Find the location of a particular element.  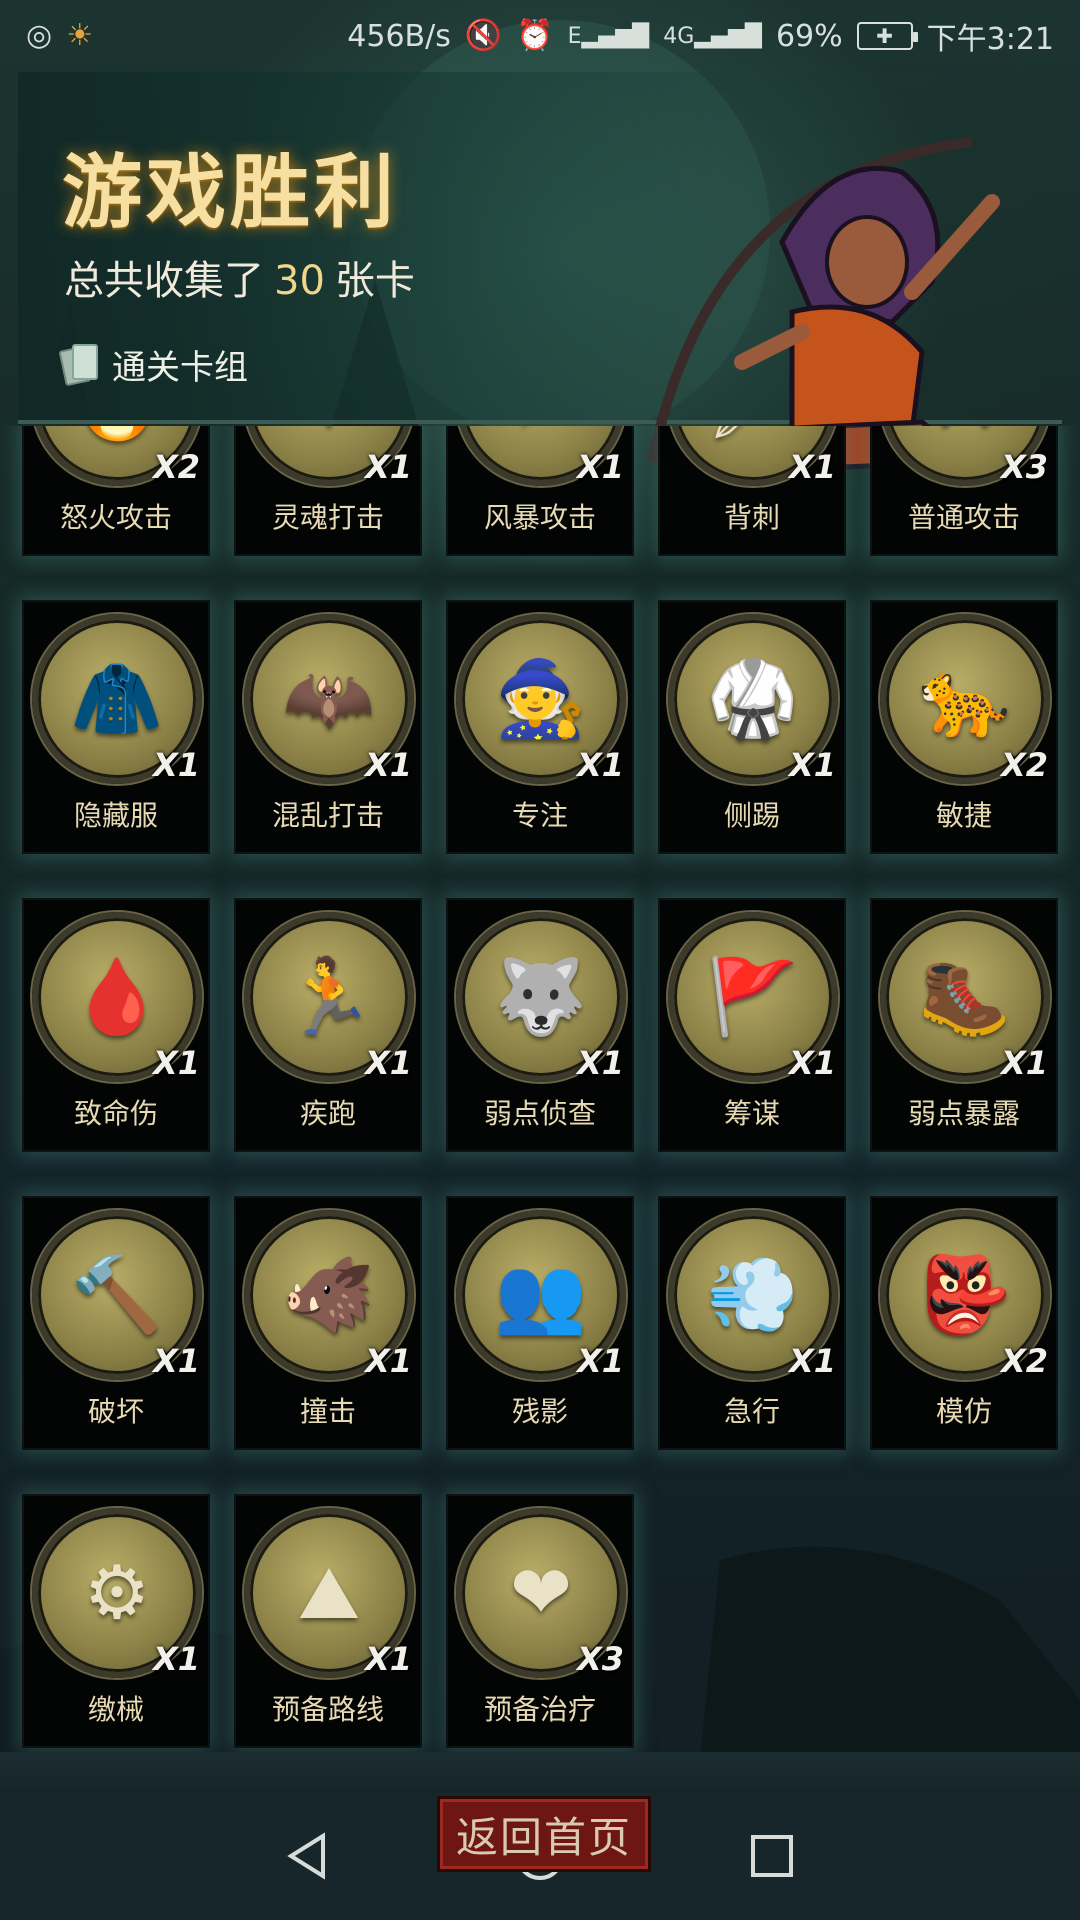

card-tile: 👺 X2 模仿 is located at coordinates (964, 1323).